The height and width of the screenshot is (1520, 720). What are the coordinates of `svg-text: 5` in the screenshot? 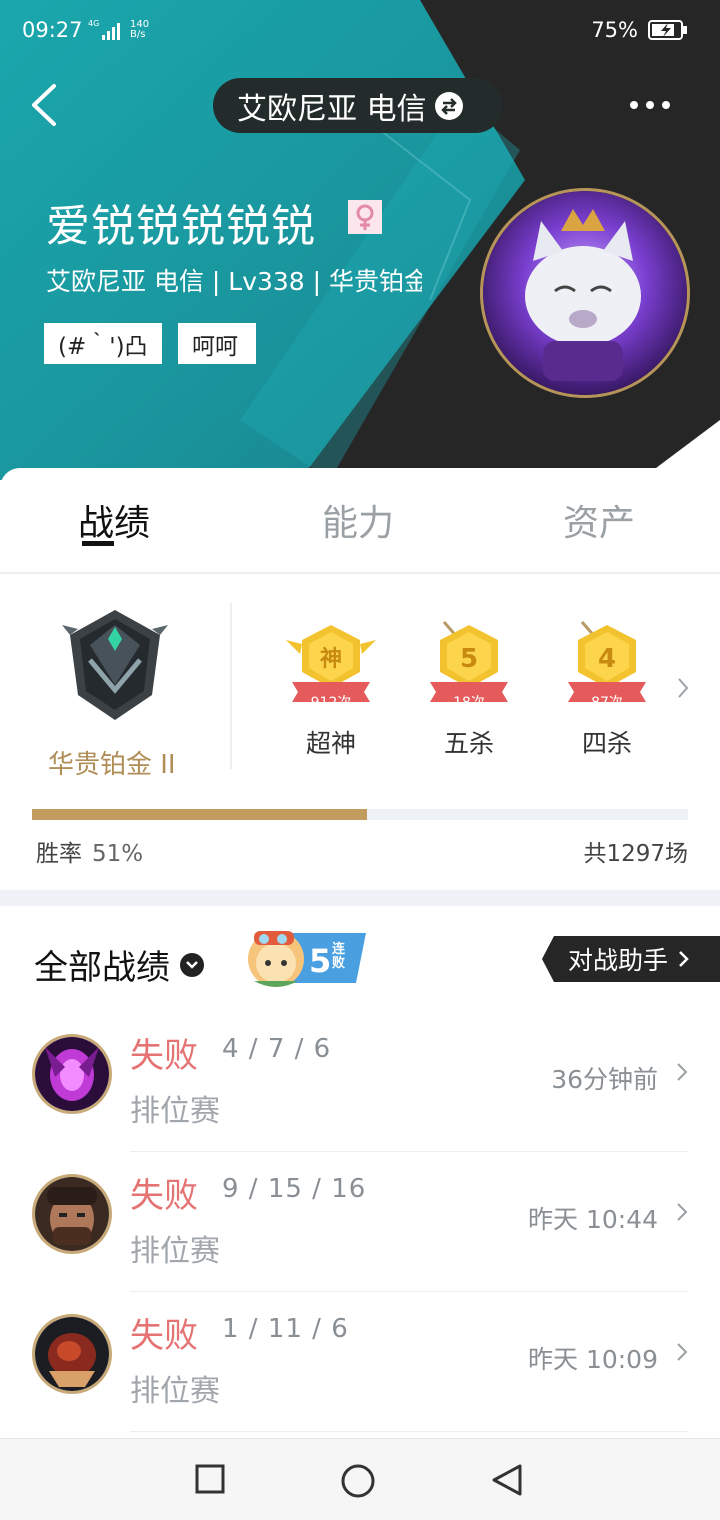 It's located at (469, 659).